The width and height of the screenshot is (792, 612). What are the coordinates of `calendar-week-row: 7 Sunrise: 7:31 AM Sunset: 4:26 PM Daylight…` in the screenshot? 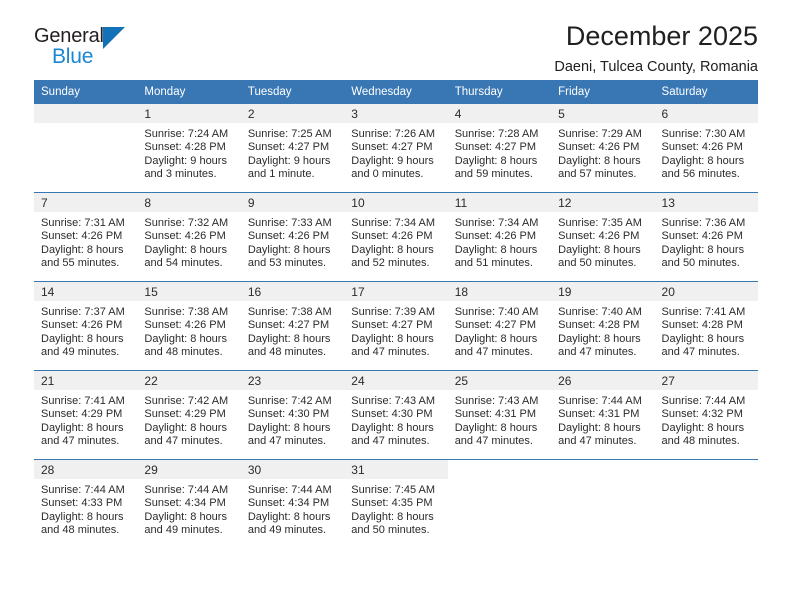 It's located at (396, 237).